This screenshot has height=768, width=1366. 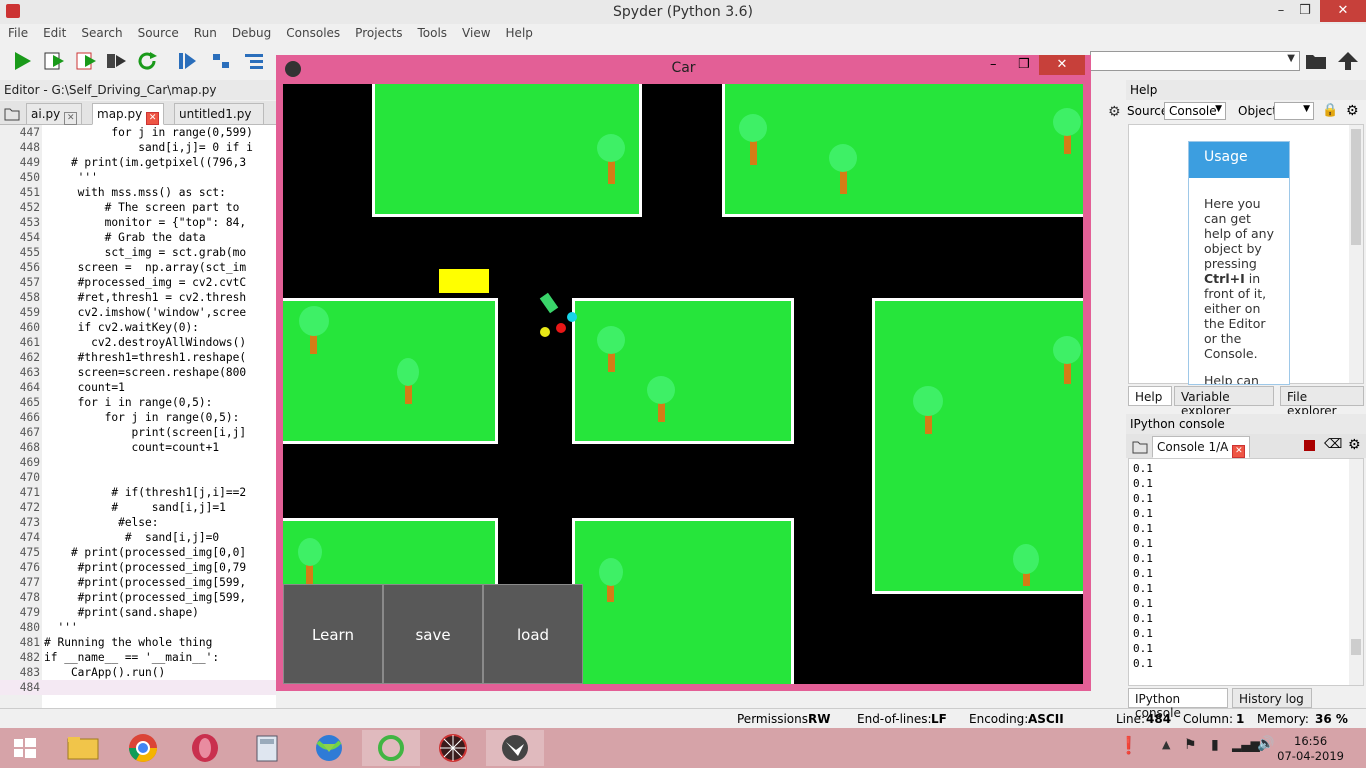 I want to click on battery-icon: ▮, so click(x=1215, y=745).